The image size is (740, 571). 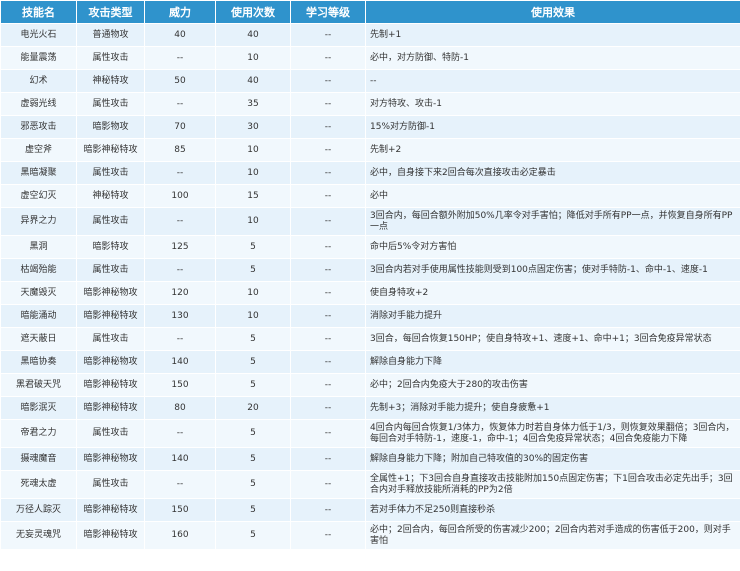 What do you see at coordinates (38, 484) in the screenshot?
I see `cell-skill-name: 死魂太虚` at bounding box center [38, 484].